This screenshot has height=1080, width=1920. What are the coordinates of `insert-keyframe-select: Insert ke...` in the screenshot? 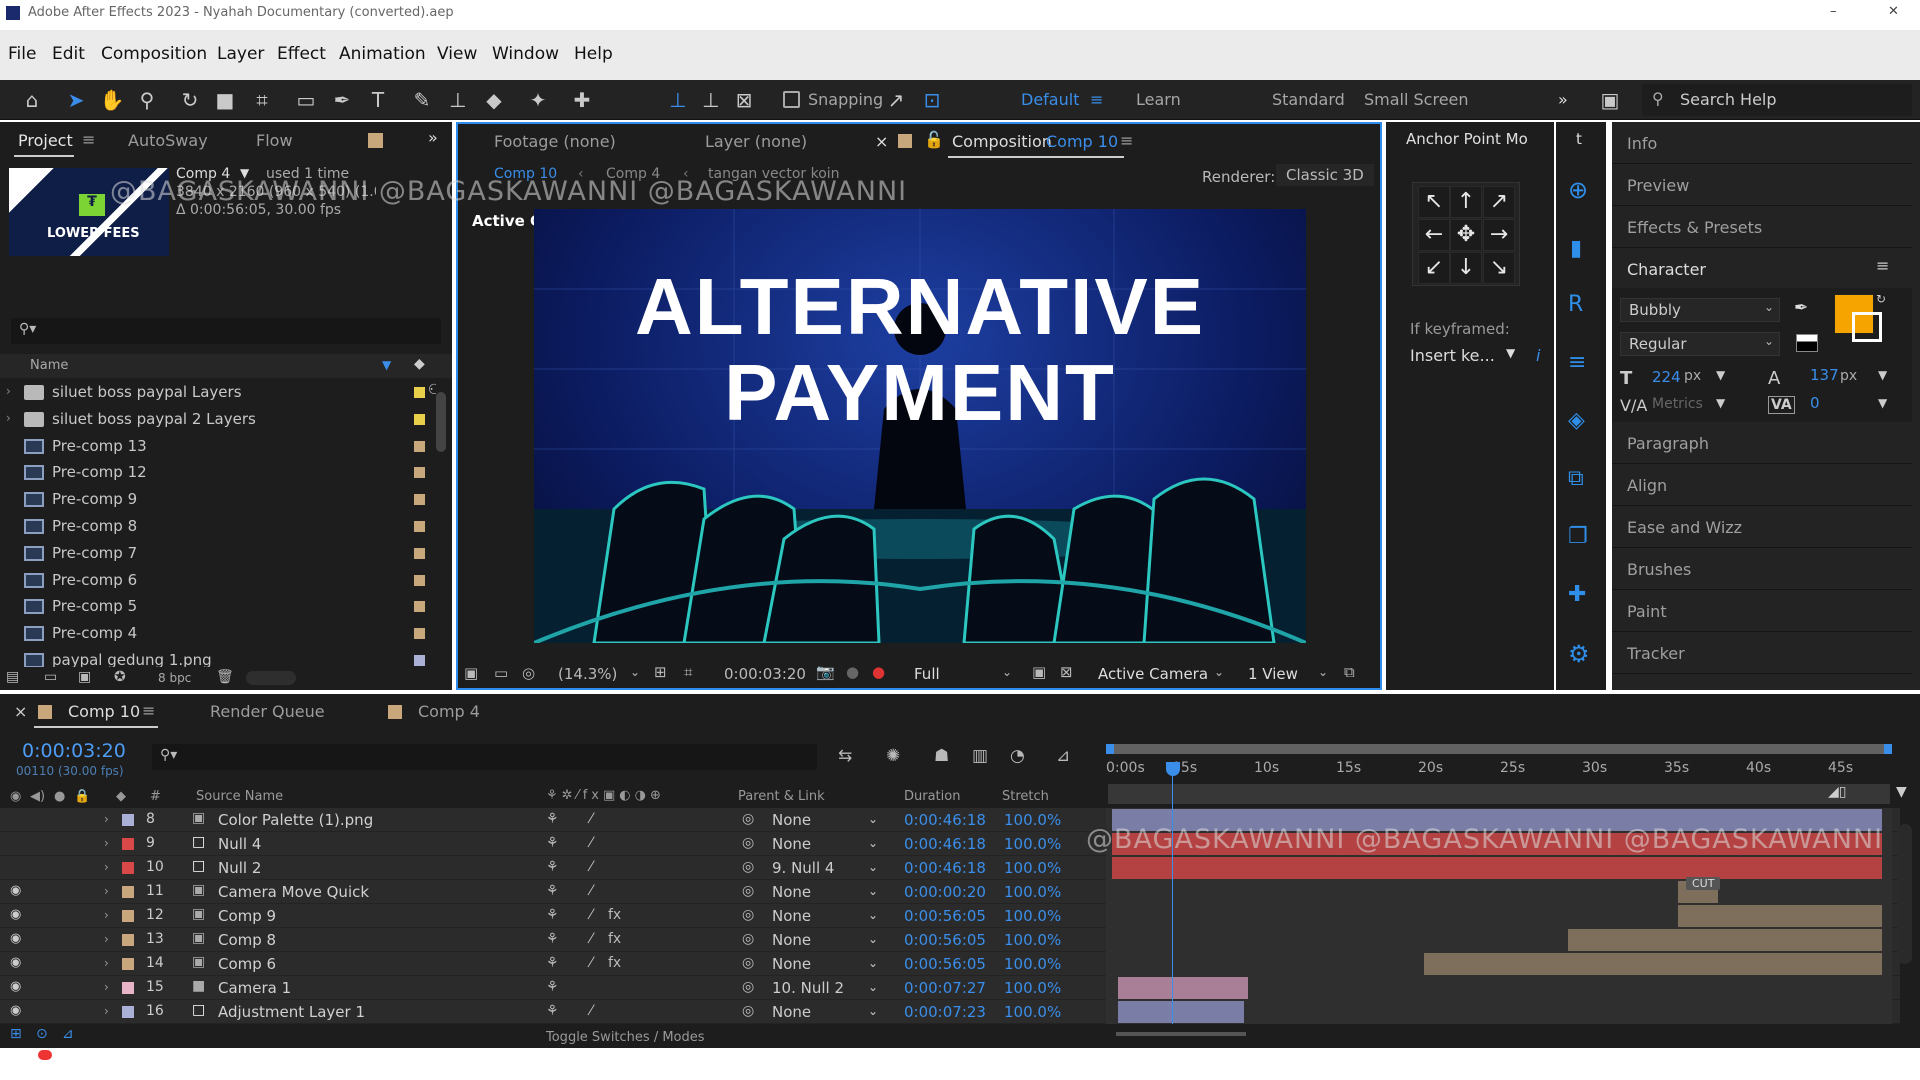 It's located at (1452, 355).